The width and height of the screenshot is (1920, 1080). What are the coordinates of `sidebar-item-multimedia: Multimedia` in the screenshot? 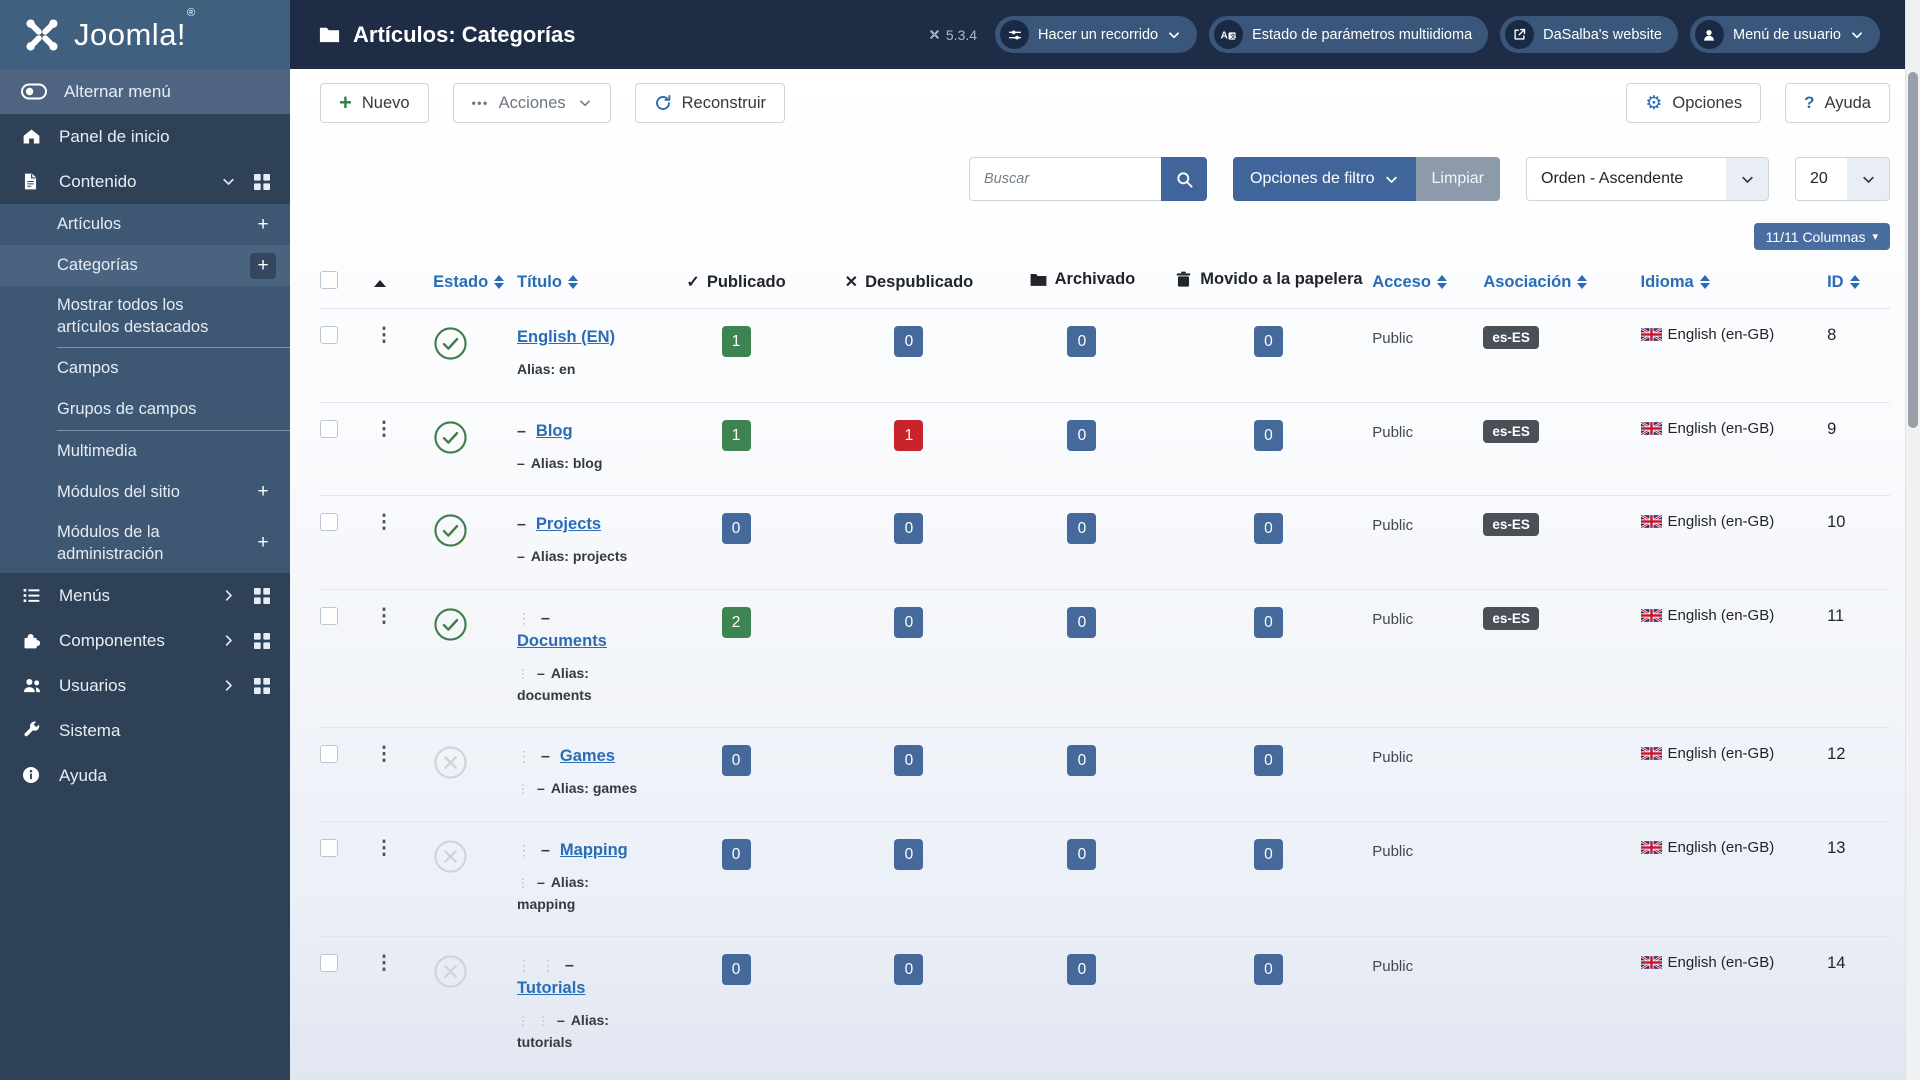 It's located at (145, 451).